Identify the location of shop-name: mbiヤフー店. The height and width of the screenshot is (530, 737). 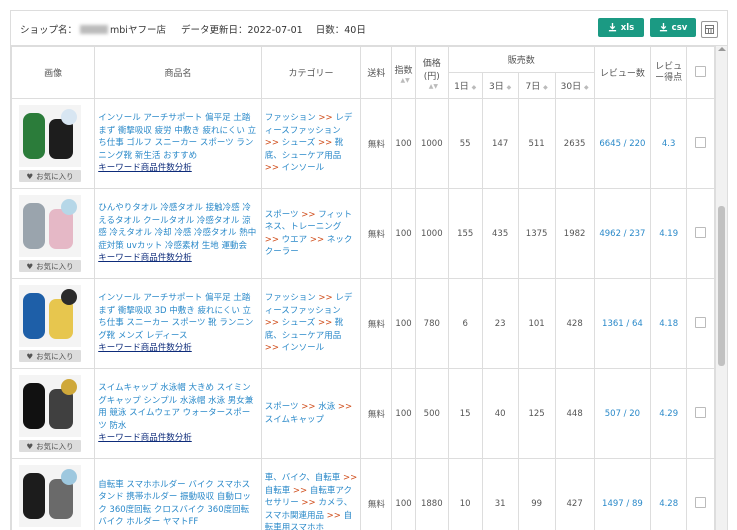
(138, 30).